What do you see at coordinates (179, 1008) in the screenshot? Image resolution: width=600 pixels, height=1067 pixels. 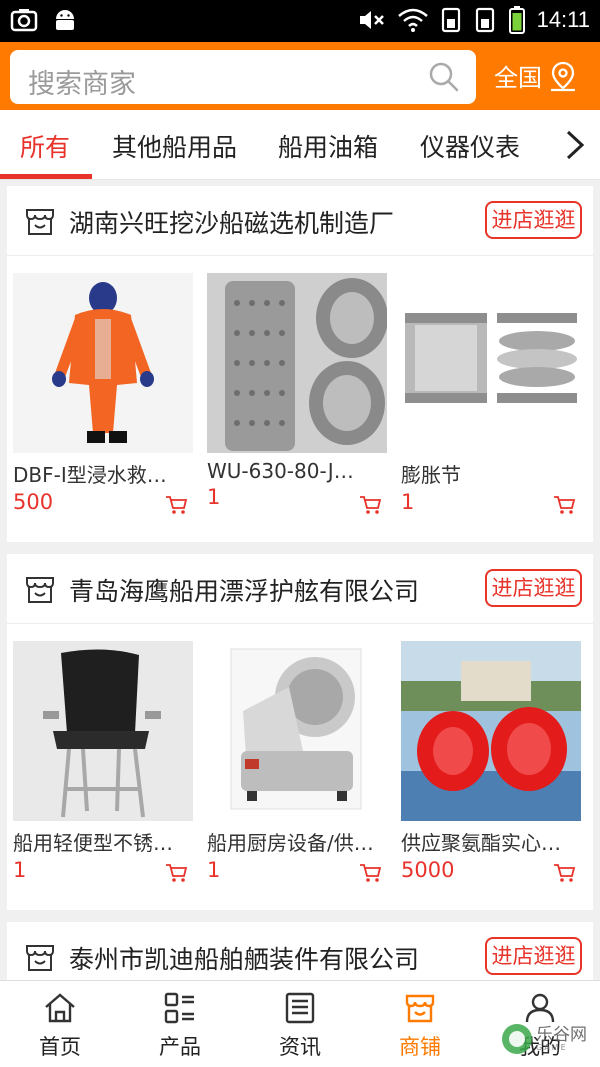 I see `grid-list-icon` at bounding box center [179, 1008].